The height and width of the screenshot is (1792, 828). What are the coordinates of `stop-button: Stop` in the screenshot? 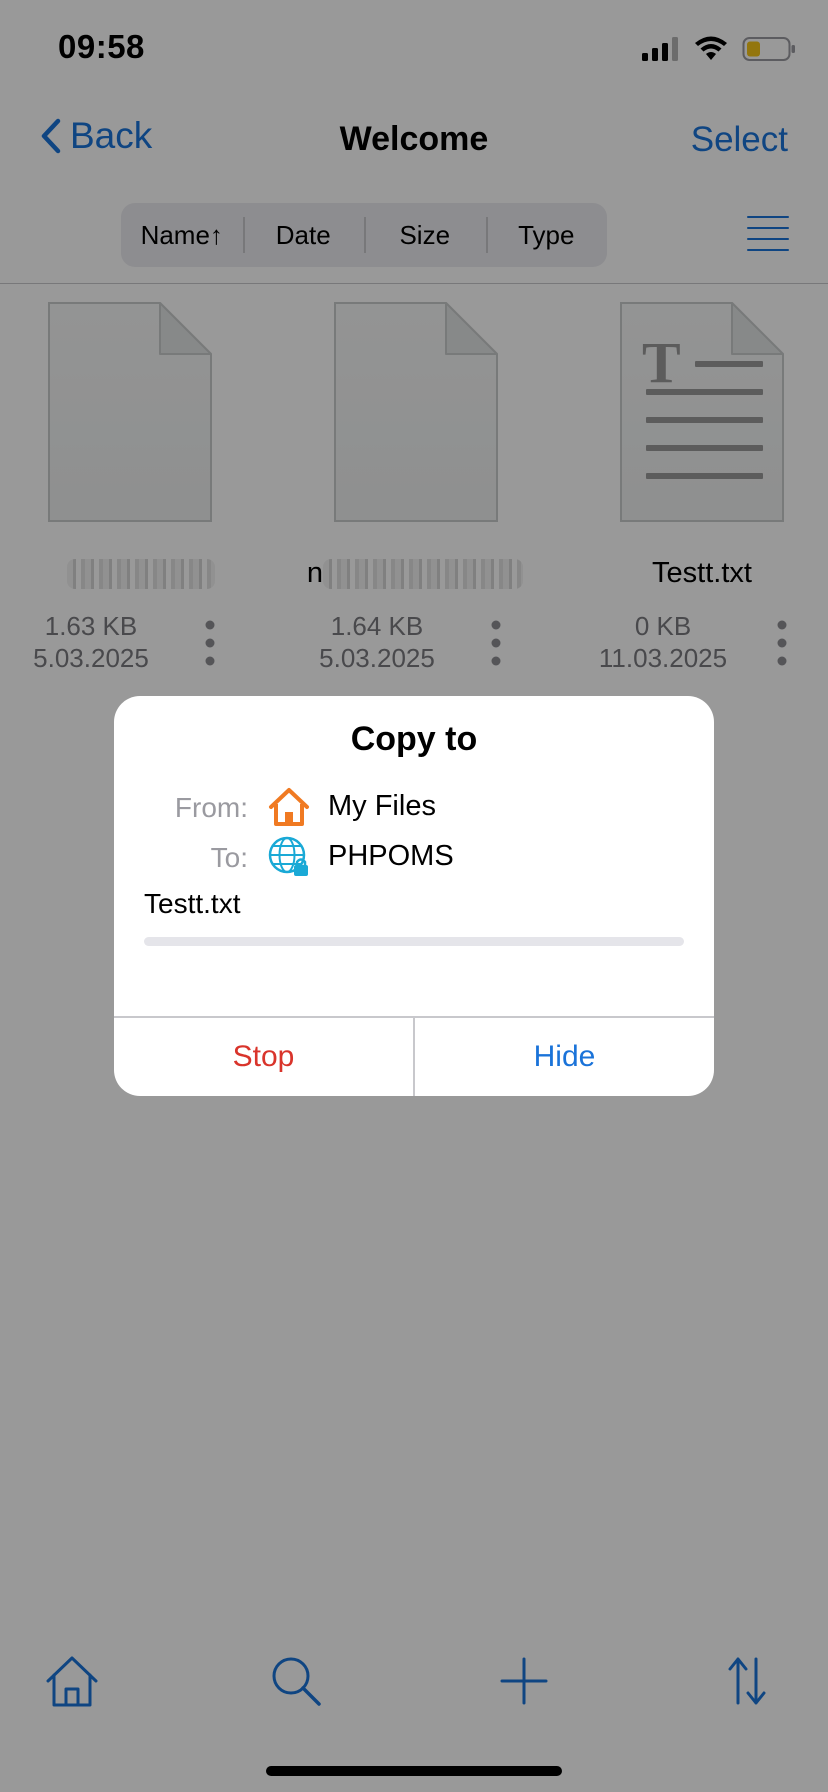 It's located at (263, 1057).